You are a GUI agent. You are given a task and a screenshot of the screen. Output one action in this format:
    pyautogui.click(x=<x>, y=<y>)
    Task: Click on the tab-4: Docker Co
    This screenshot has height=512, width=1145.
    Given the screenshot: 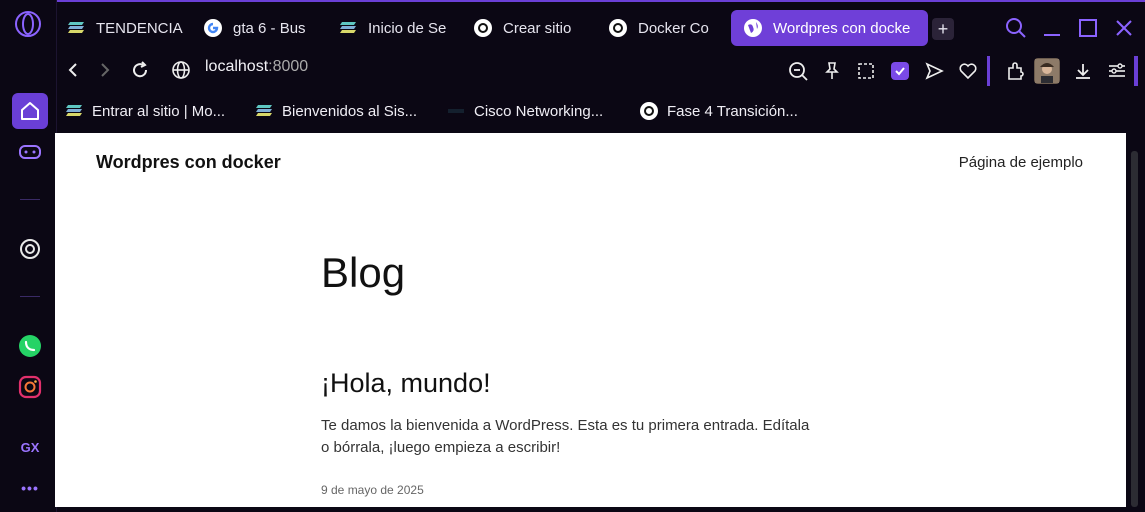 What is the action you would take?
    pyautogui.click(x=661, y=28)
    